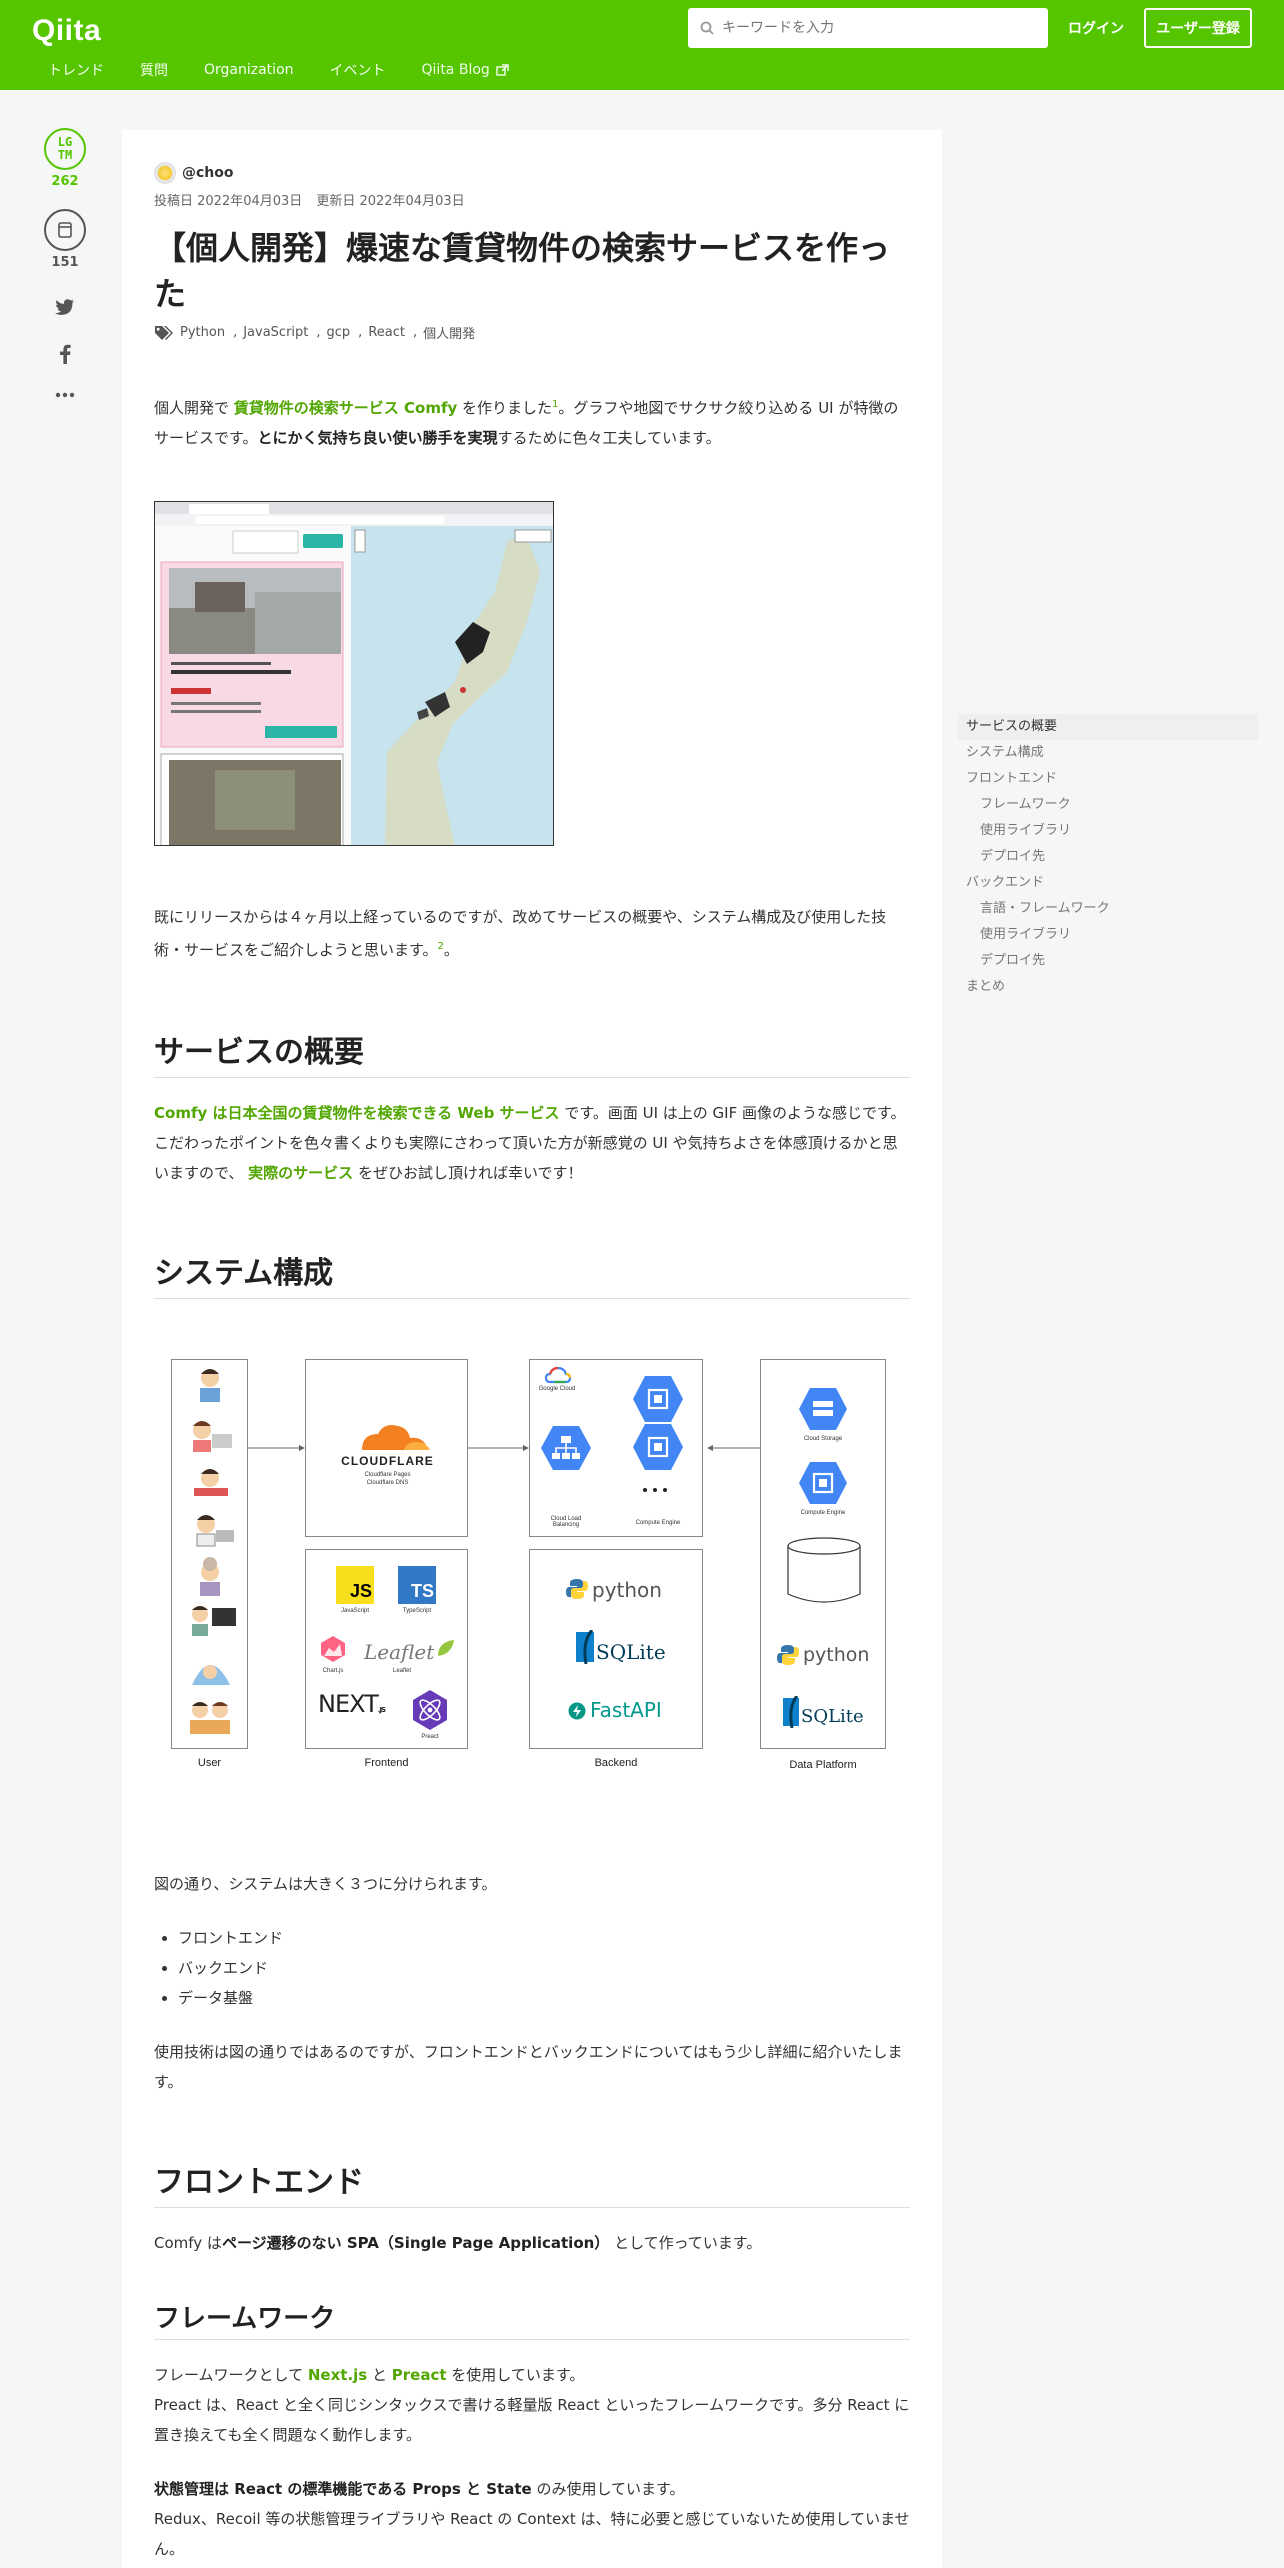 This screenshot has height=2568, width=1284. Describe the element at coordinates (1096, 28) in the screenshot. I see `login-link: ログイン` at that location.